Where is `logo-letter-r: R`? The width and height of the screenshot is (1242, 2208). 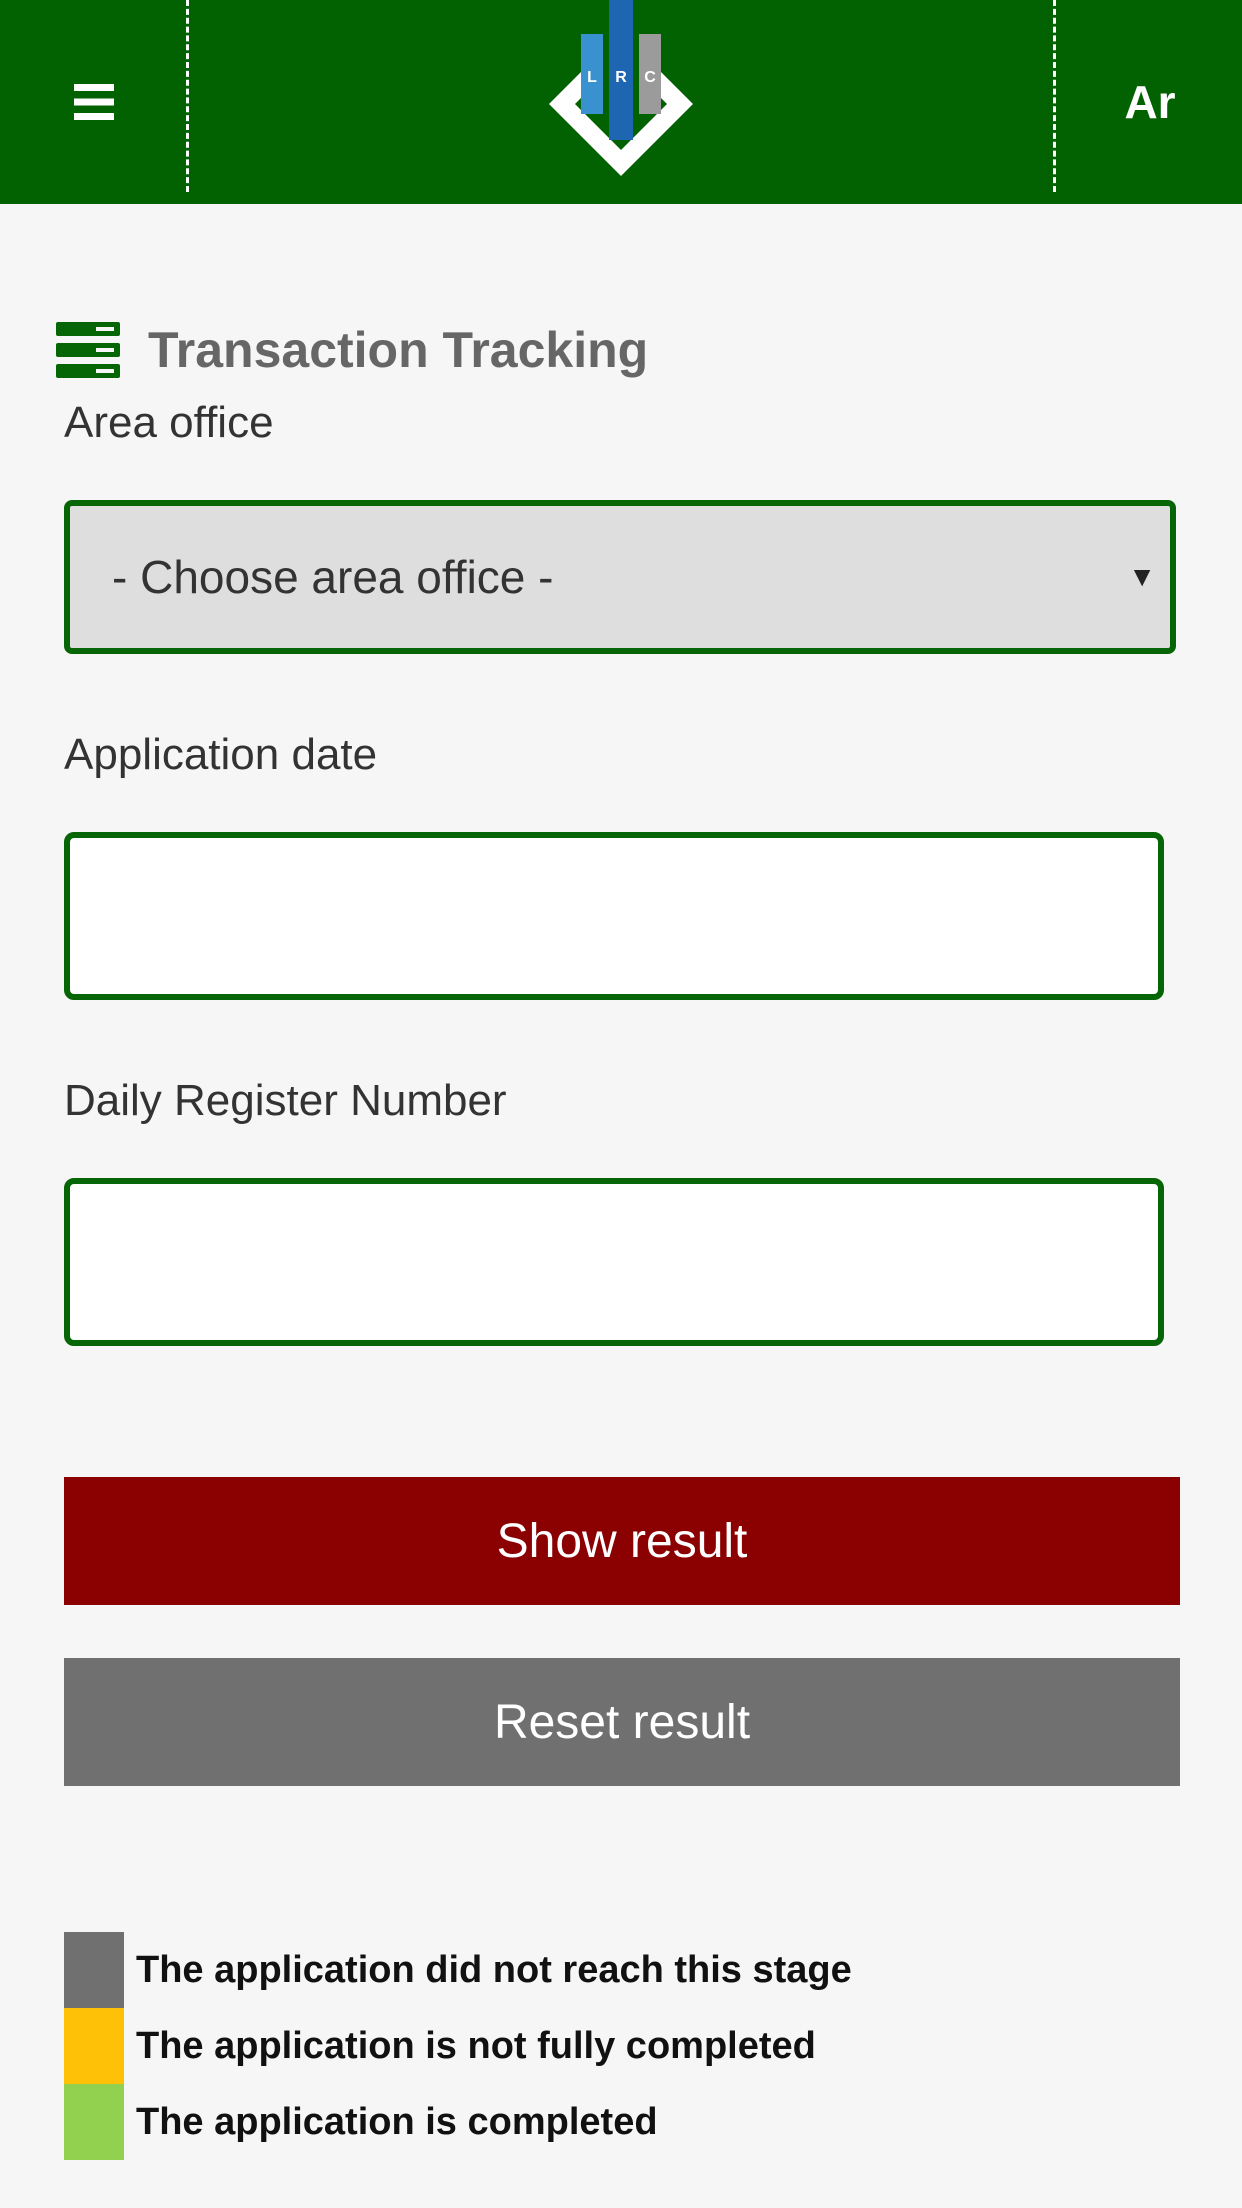
logo-letter-r: R is located at coordinates (621, 77).